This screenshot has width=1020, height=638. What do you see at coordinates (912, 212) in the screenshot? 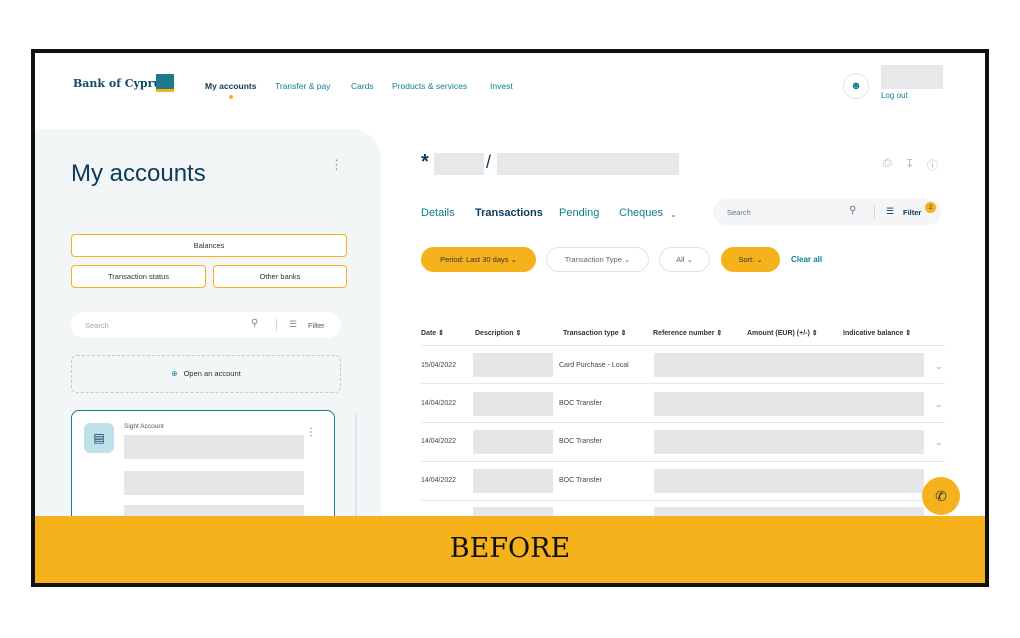
I see `transactions-filter-label: Filter` at bounding box center [912, 212].